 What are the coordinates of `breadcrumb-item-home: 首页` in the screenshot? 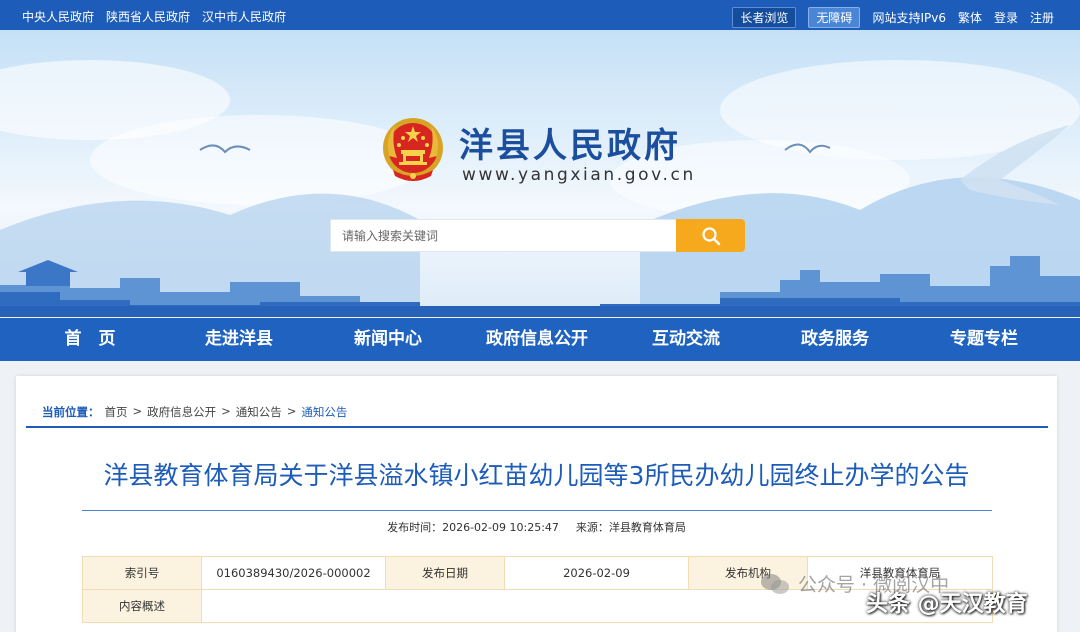 It's located at (116, 412).